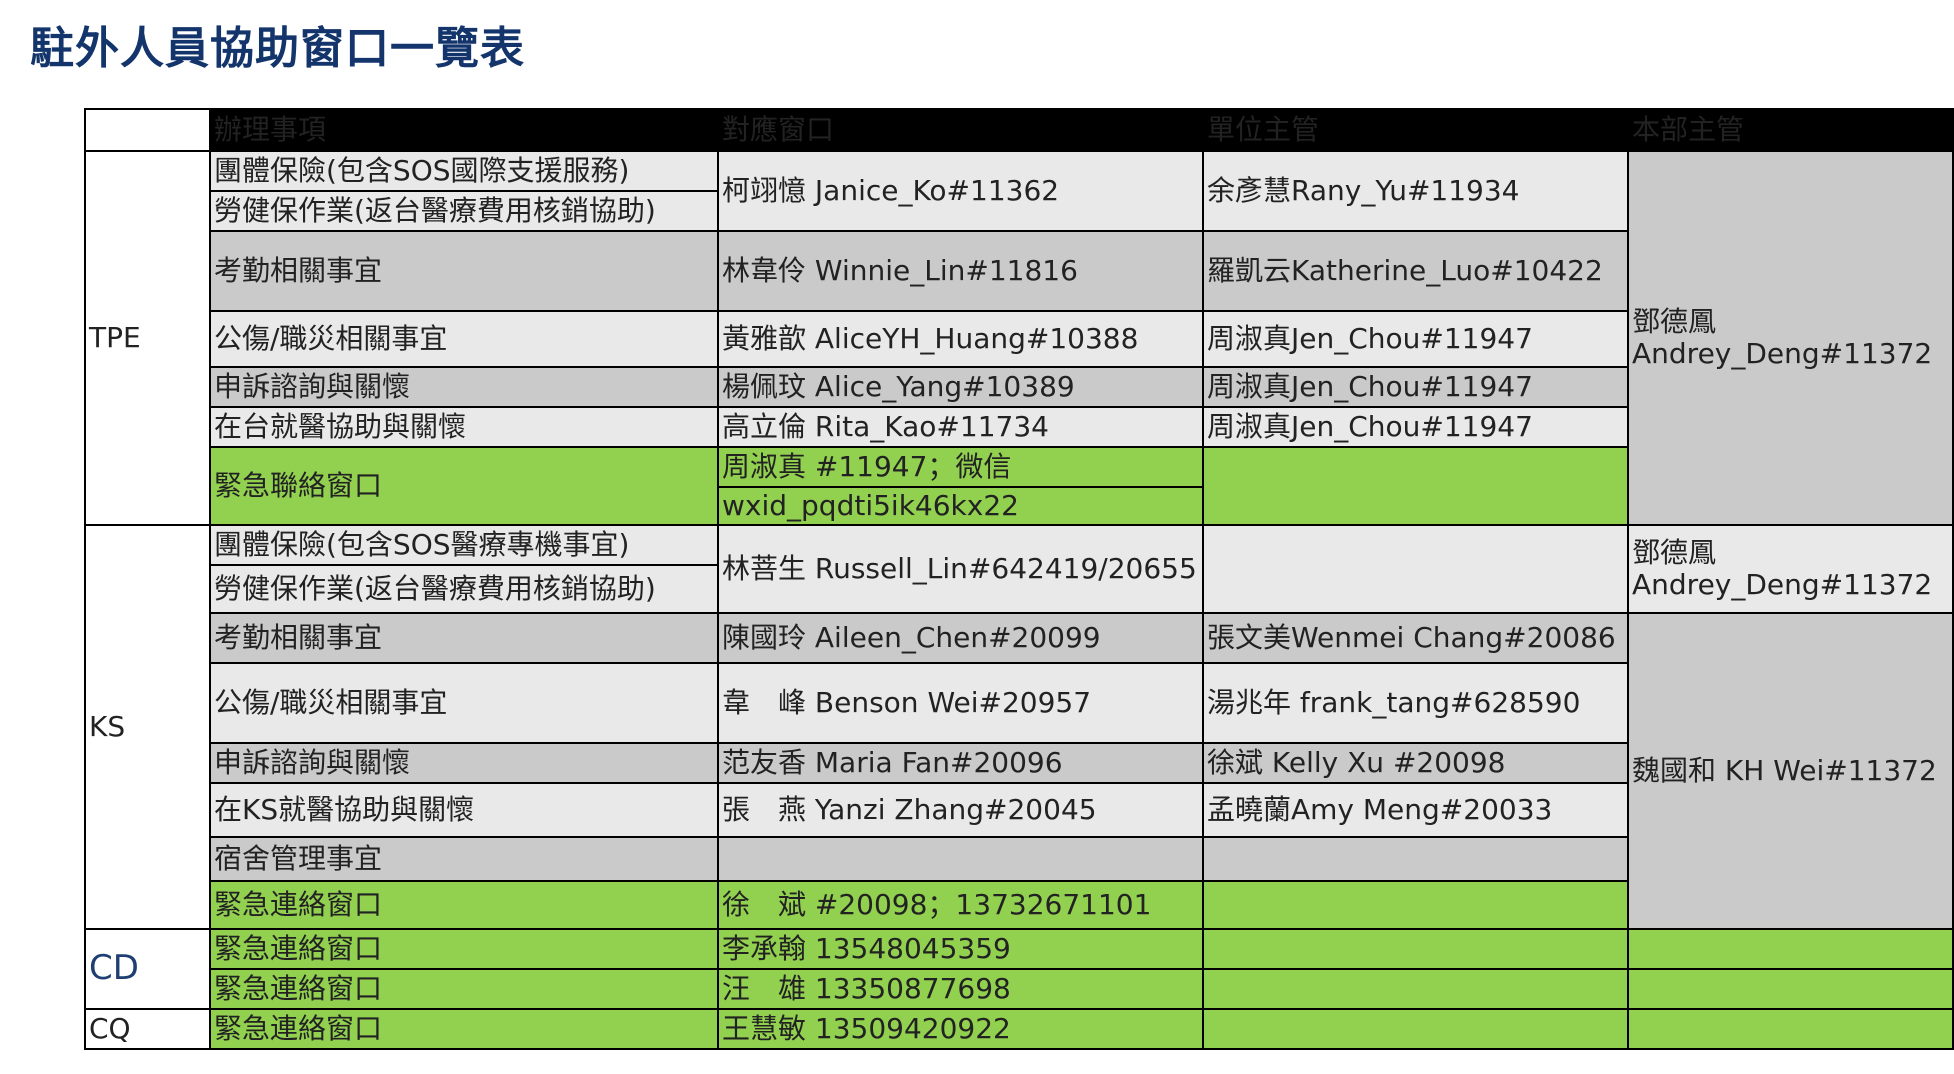  Describe the element at coordinates (960, 271) in the screenshot. I see `contact-cell: 林韋伶 Winnie_Lin#11816` at that location.